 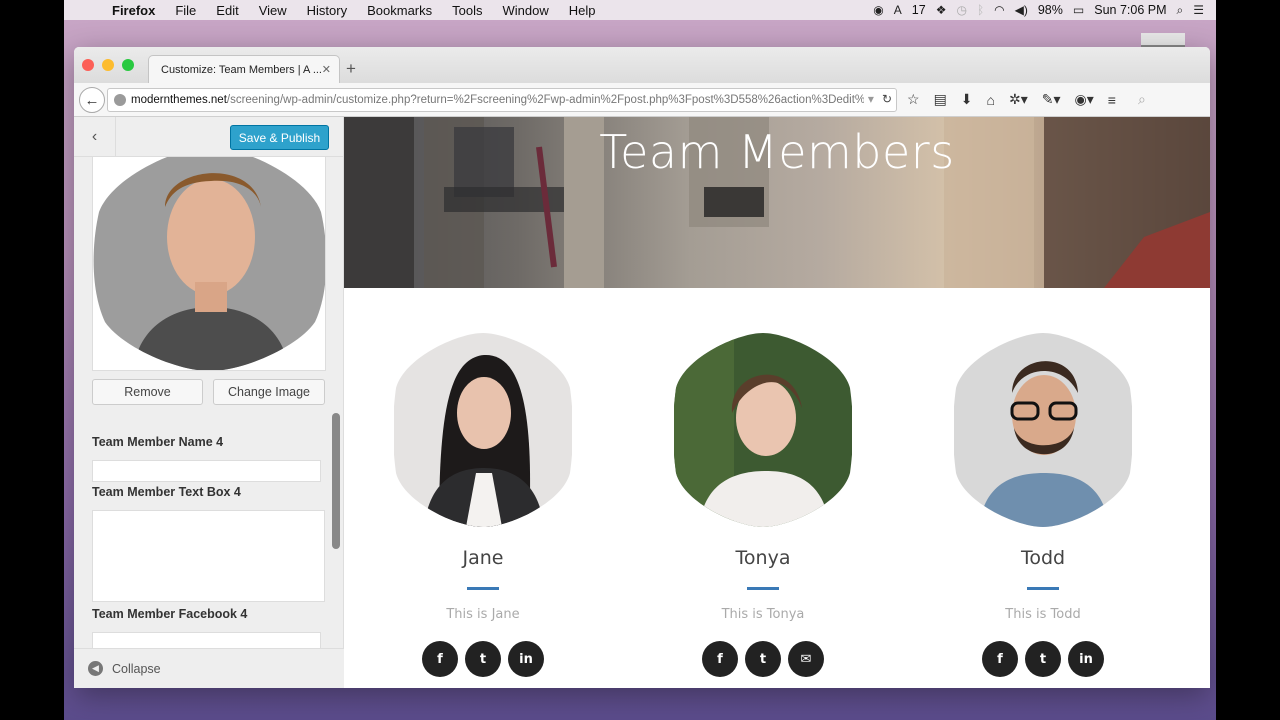 I want to click on sidebar-scrollbar, so click(x=336, y=481).